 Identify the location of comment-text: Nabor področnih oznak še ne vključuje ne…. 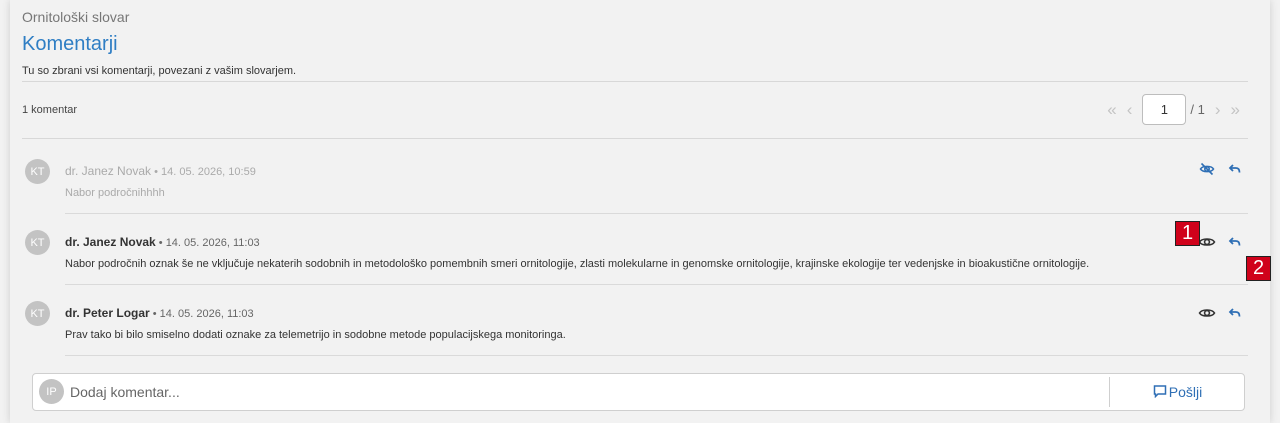
(577, 264).